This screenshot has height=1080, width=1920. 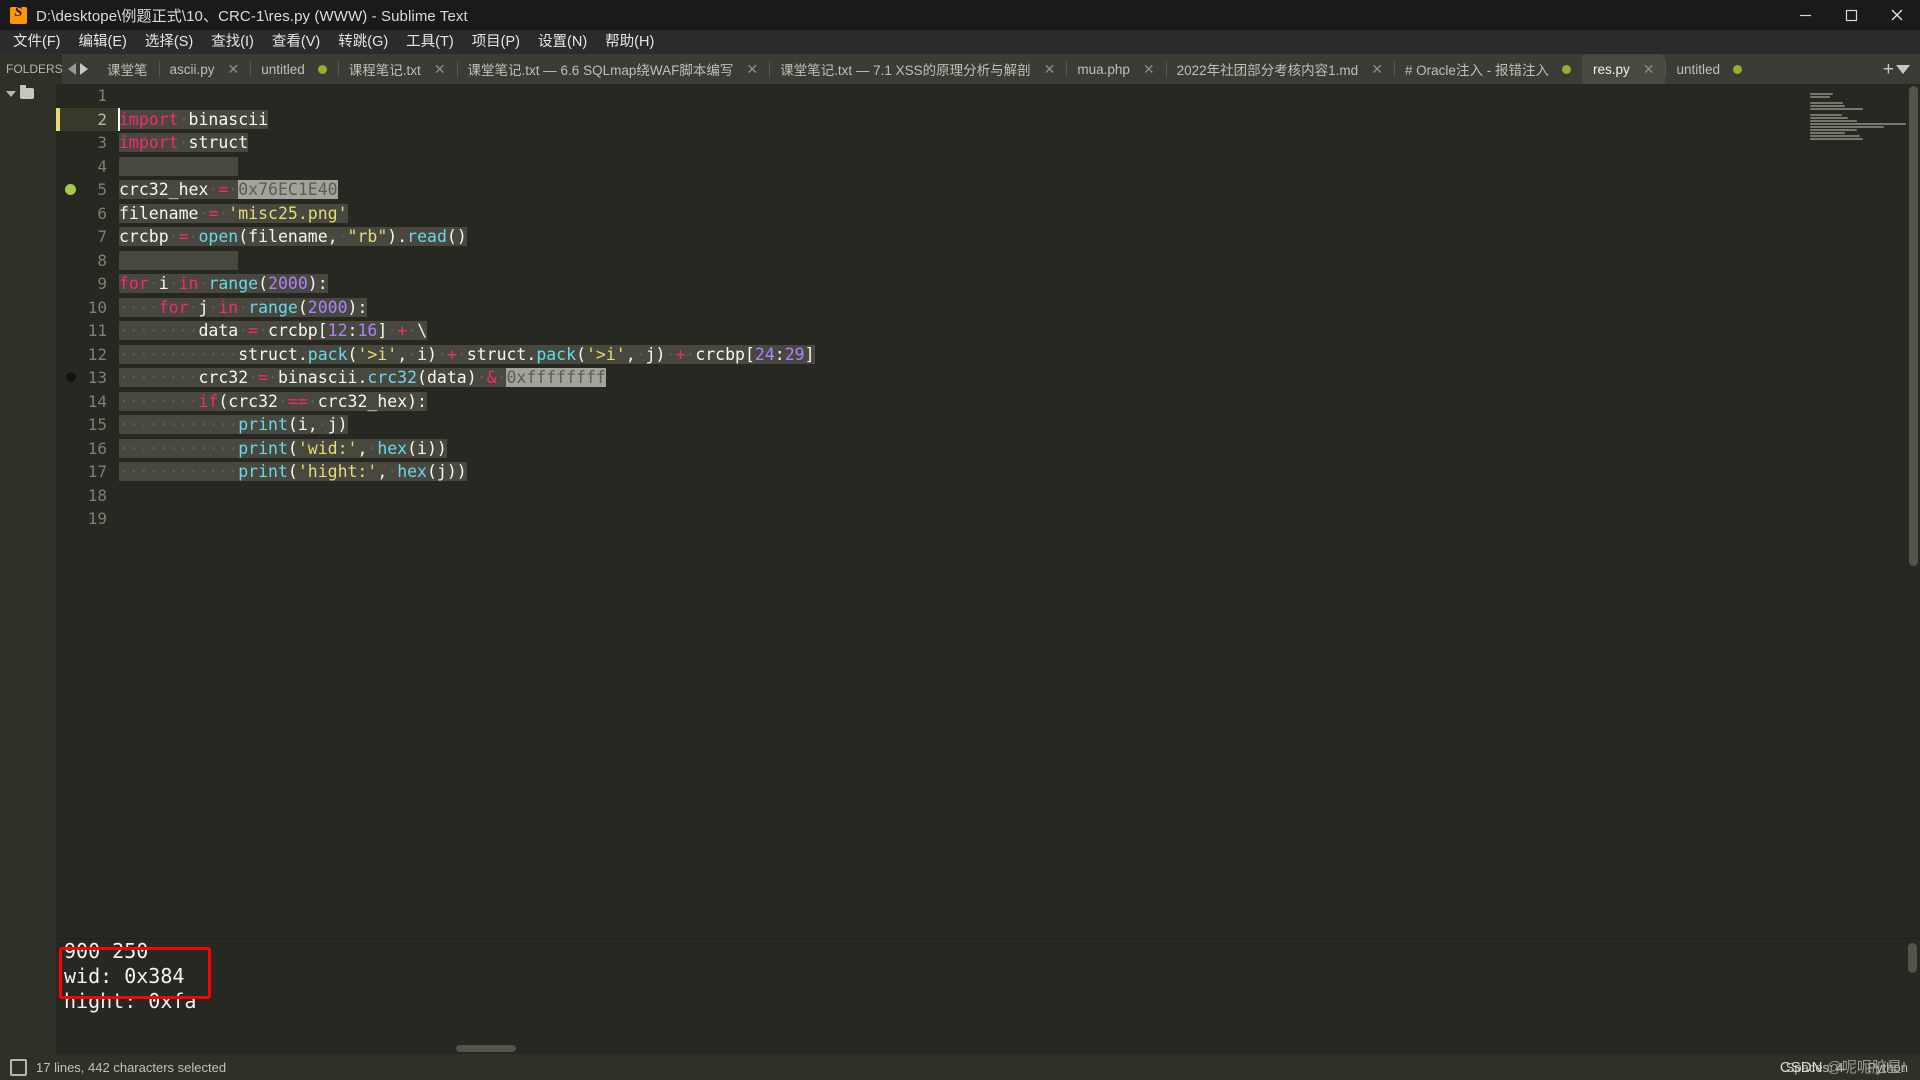 I want to click on menu-item-4: 查看(V), so click(x=296, y=42).